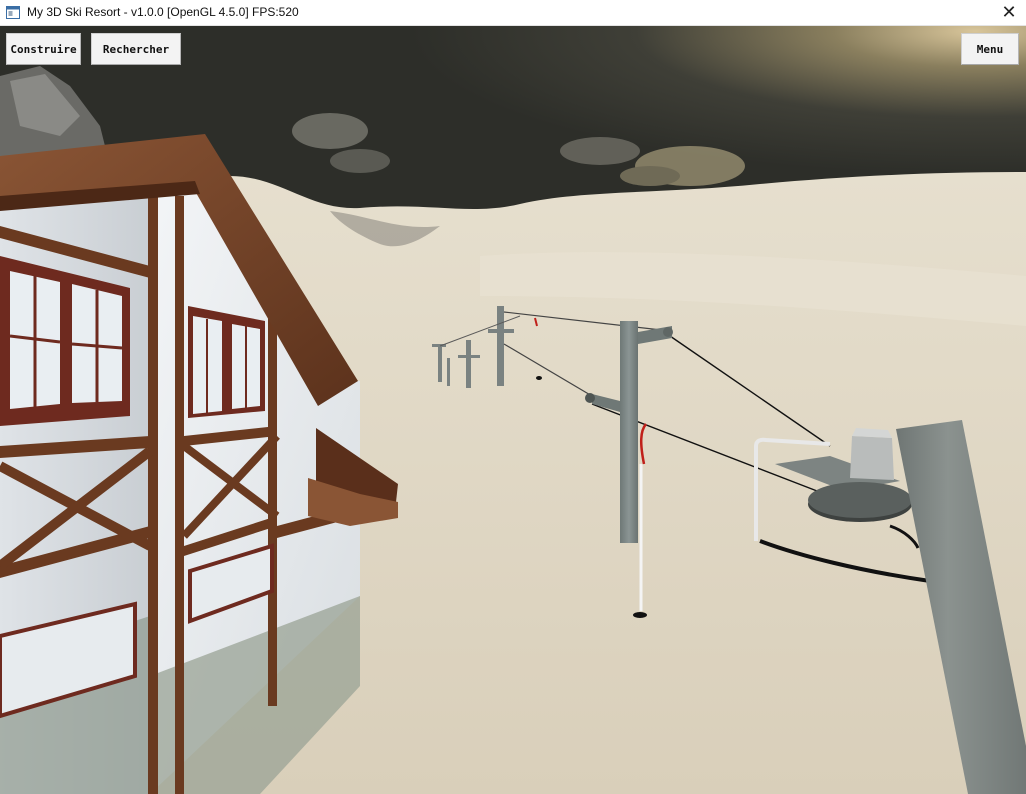  I want to click on build-button: Construire, so click(43, 49).